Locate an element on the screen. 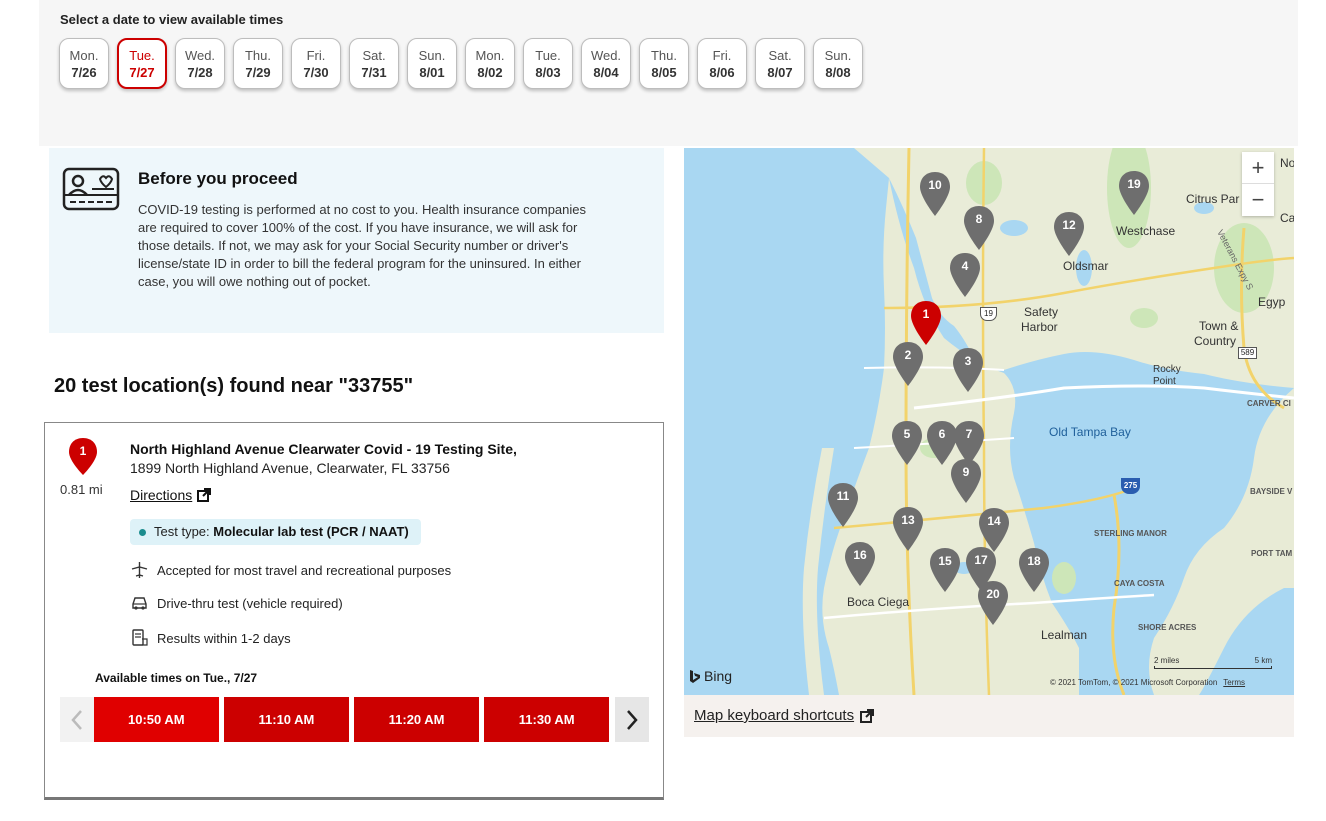  map-pin-number: 8 is located at coordinates (979, 219).